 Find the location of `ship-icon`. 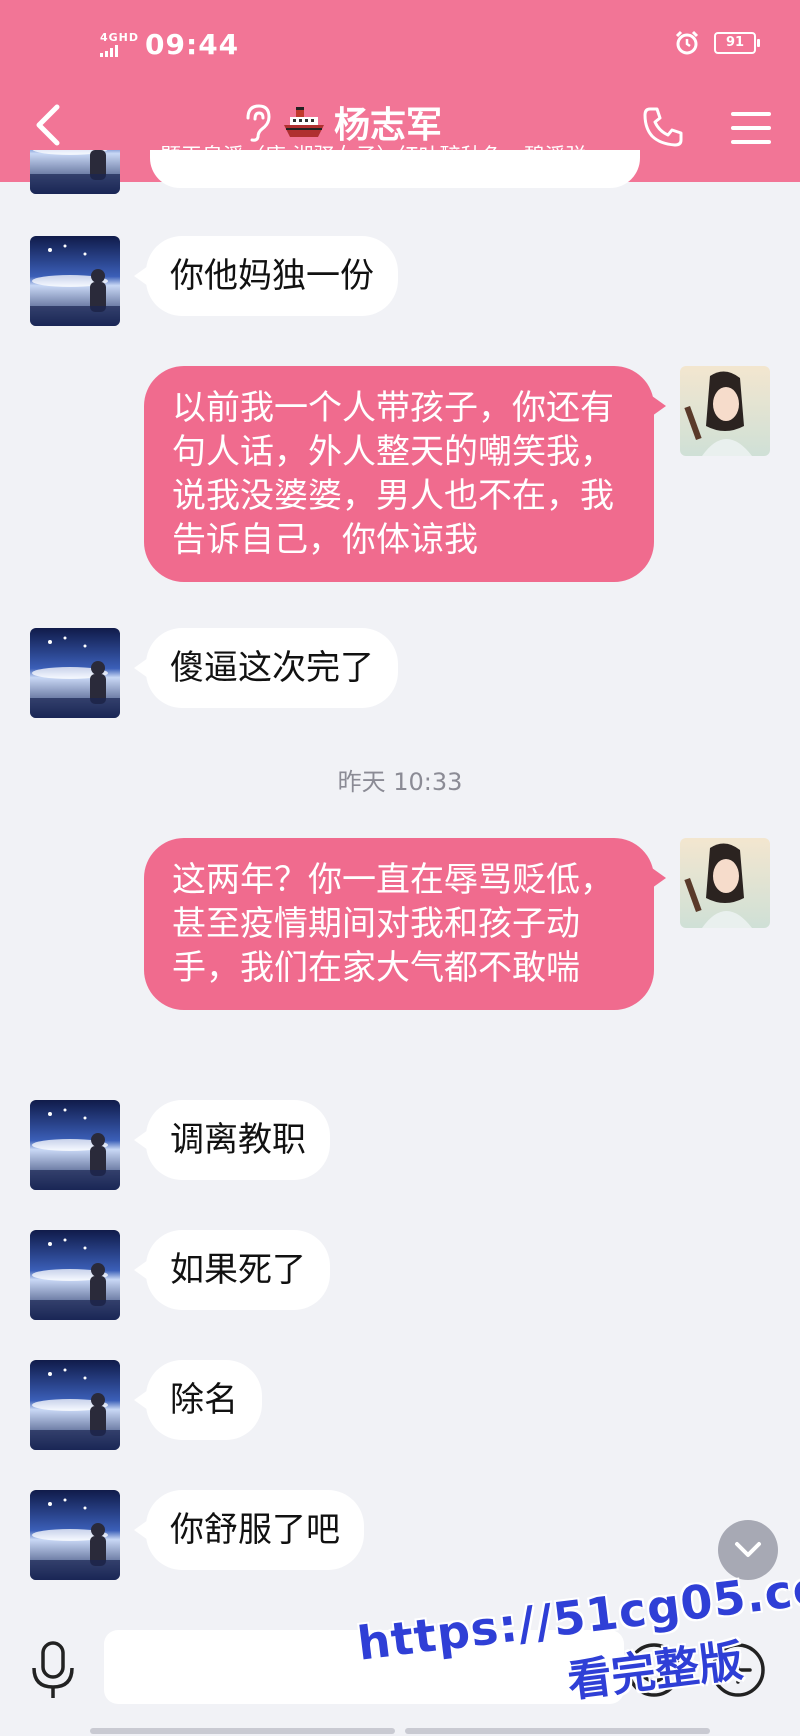

ship-icon is located at coordinates (304, 122).